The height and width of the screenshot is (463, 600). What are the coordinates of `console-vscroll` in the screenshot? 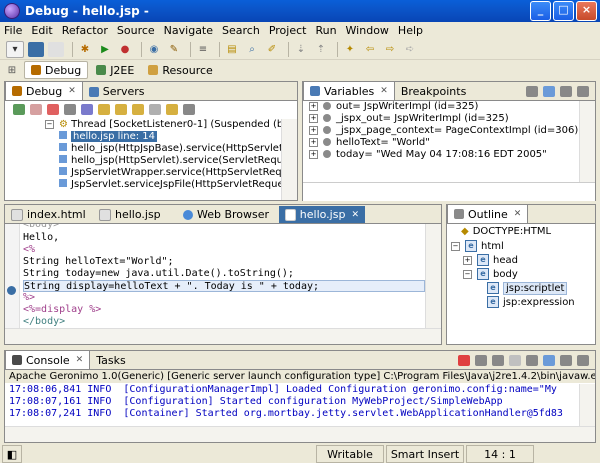 It's located at (587, 405).